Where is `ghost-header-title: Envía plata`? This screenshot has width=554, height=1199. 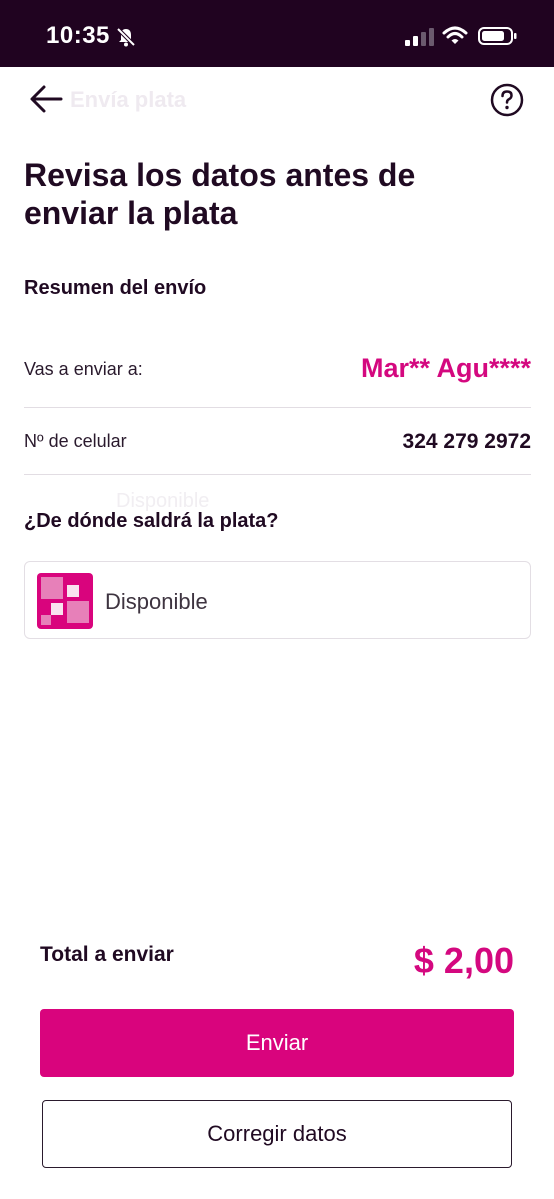
ghost-header-title: Envía plata is located at coordinates (128, 99).